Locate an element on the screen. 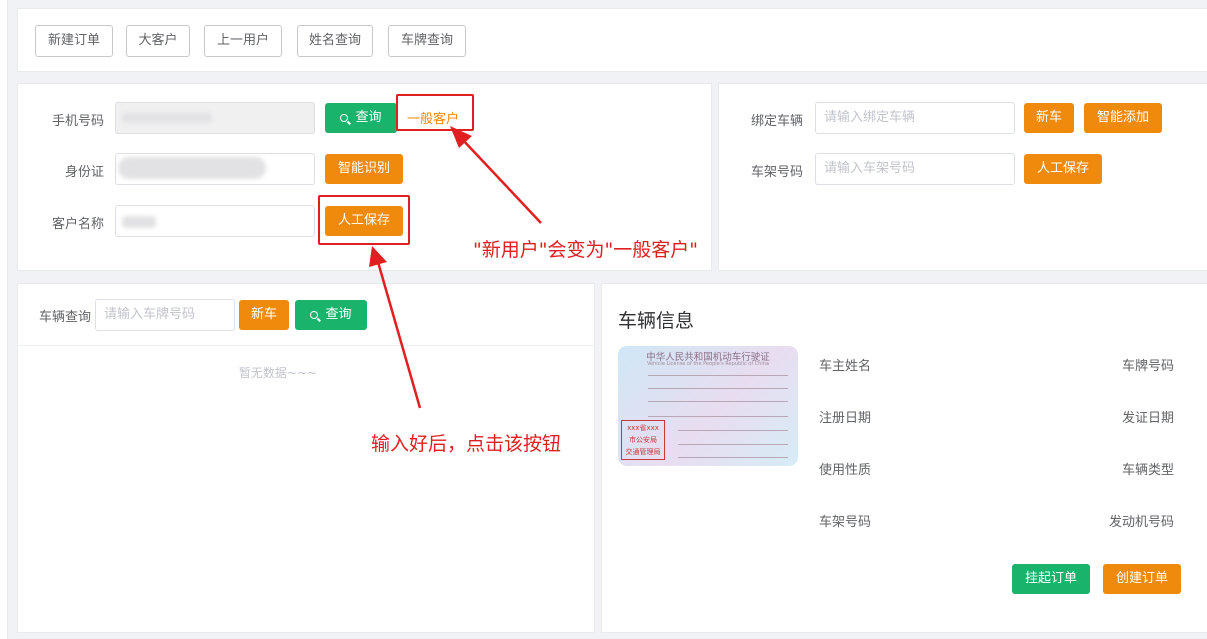 The image size is (1207, 639). bind-manual-save-button: 人工保存 is located at coordinates (1063, 169).